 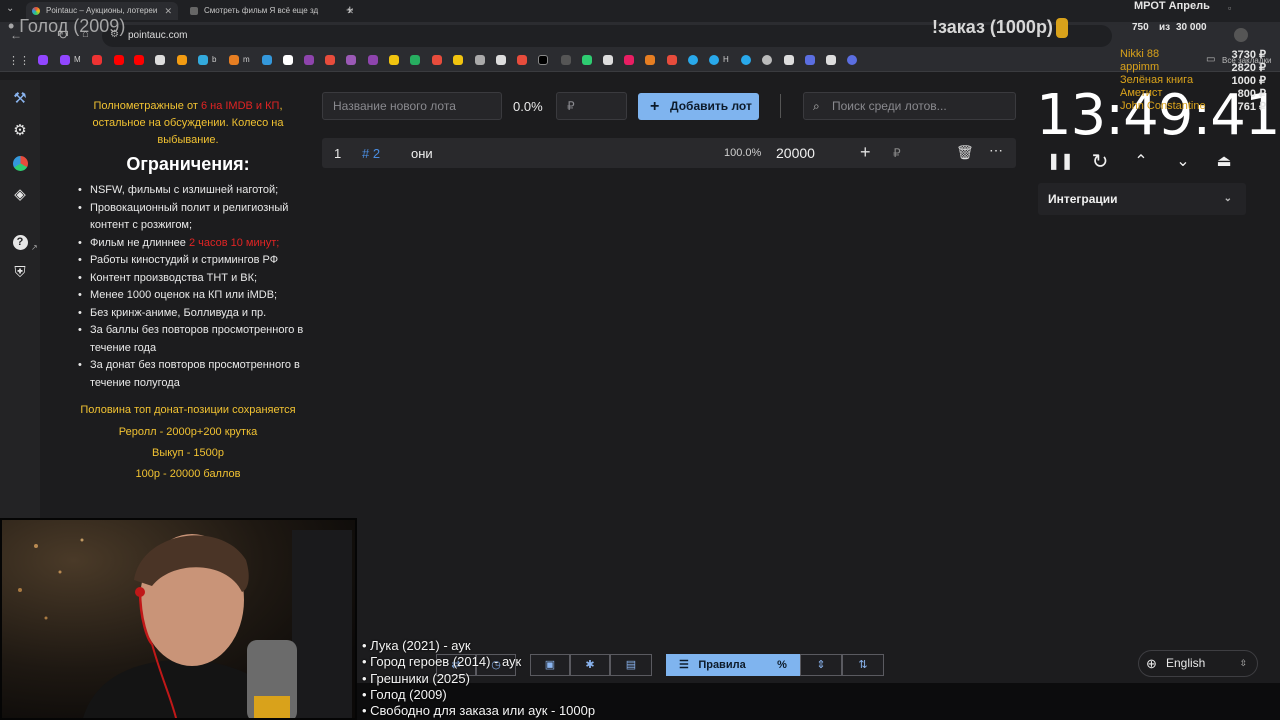 I want to click on add-lot-button: + Добавить лот, so click(x=698, y=106).